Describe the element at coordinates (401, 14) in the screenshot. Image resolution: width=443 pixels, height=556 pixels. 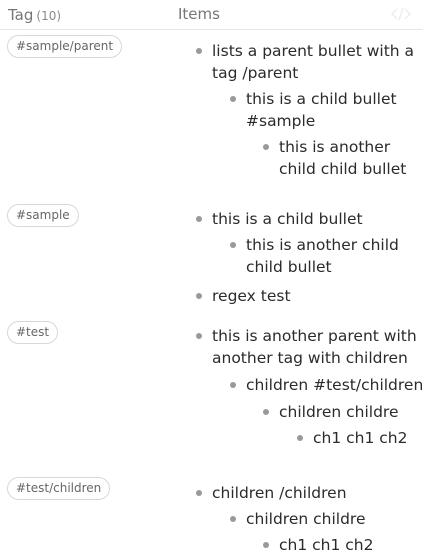
I see `code-icon` at that location.